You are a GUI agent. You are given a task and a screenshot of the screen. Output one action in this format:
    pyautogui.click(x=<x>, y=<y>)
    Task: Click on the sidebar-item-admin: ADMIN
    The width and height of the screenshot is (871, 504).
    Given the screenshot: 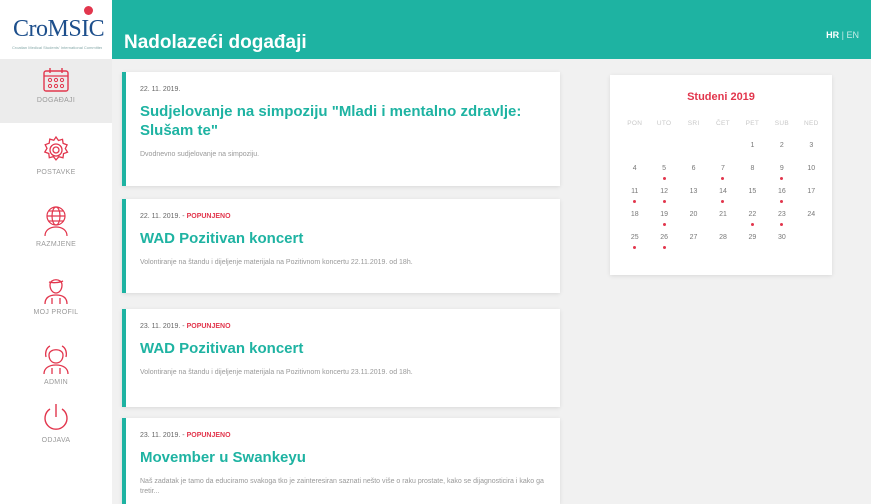 What is the action you would take?
    pyautogui.click(x=56, y=364)
    